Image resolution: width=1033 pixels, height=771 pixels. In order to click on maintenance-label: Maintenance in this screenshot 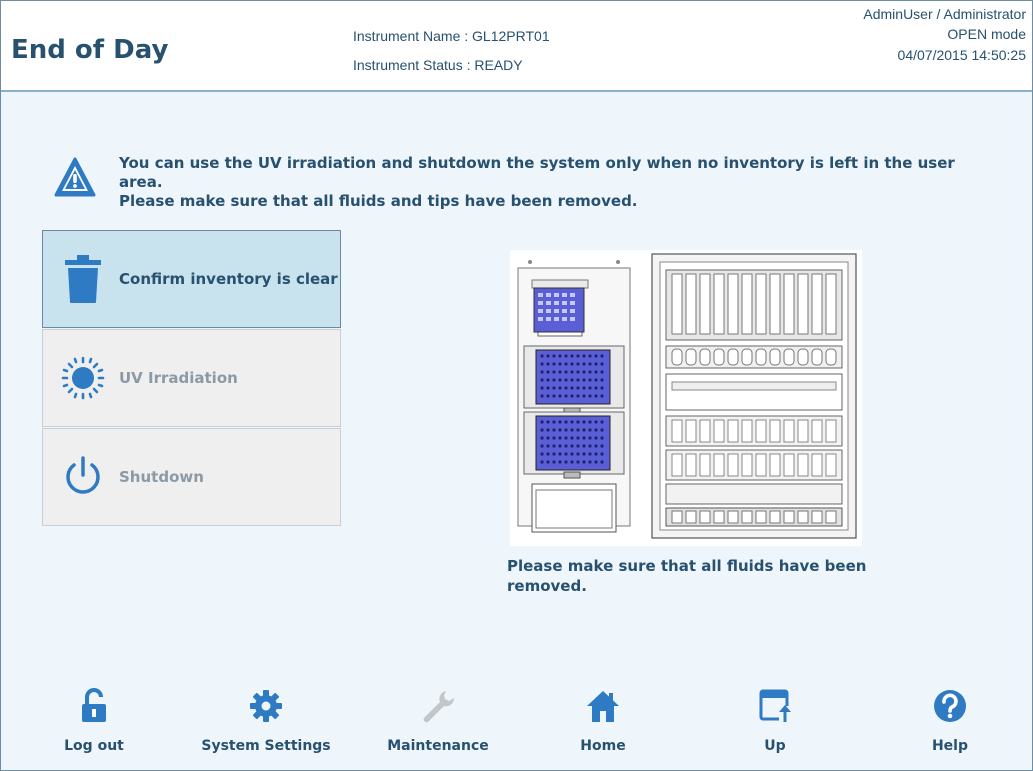, I will do `click(438, 746)`.